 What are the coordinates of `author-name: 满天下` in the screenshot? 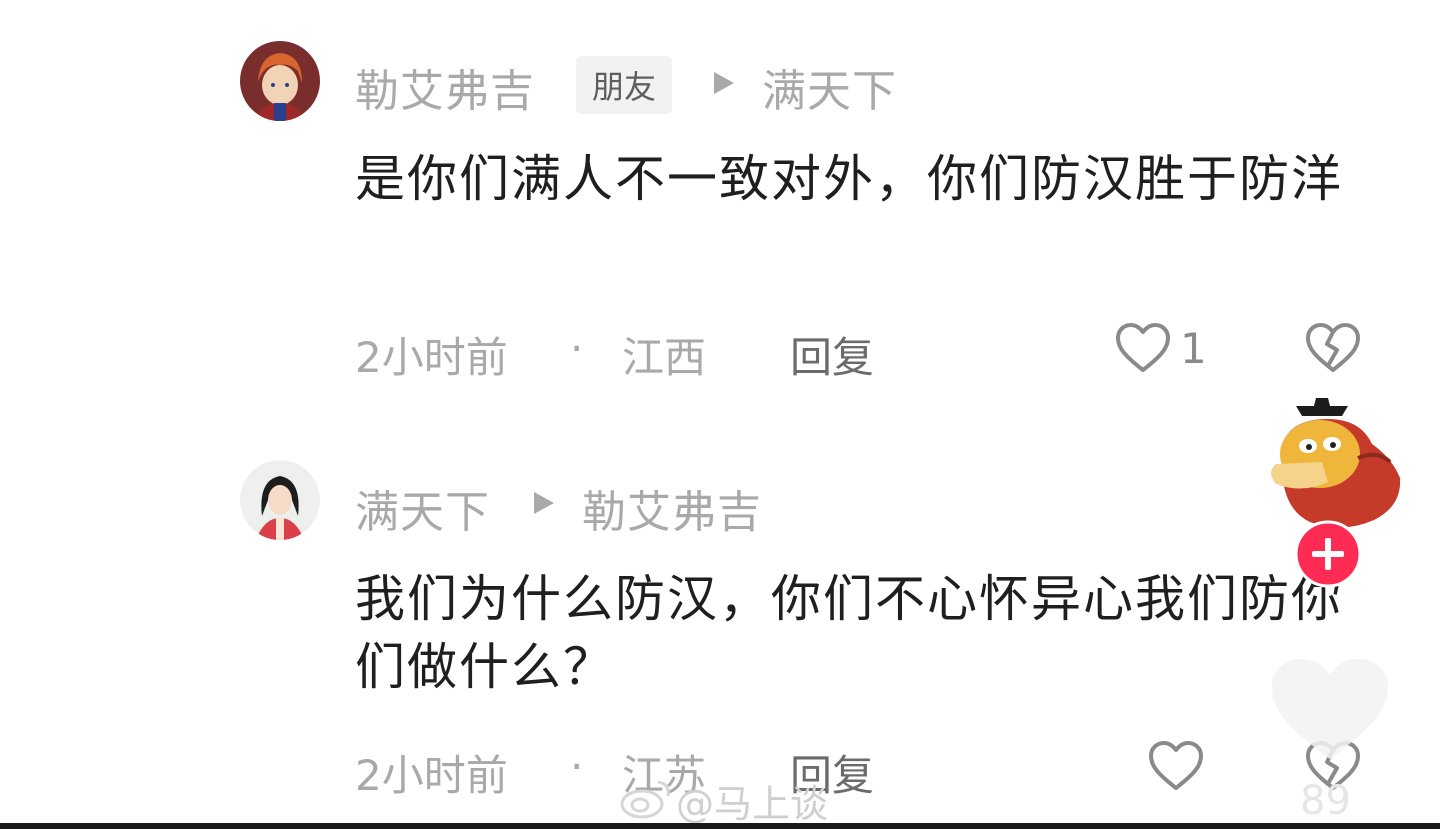 It's located at (422, 508).